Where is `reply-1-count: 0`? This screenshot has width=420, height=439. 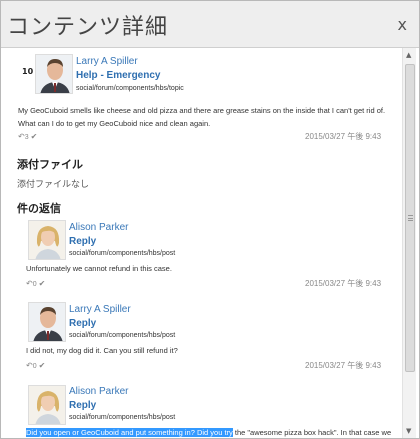 reply-1-count: 0 is located at coordinates (34, 284).